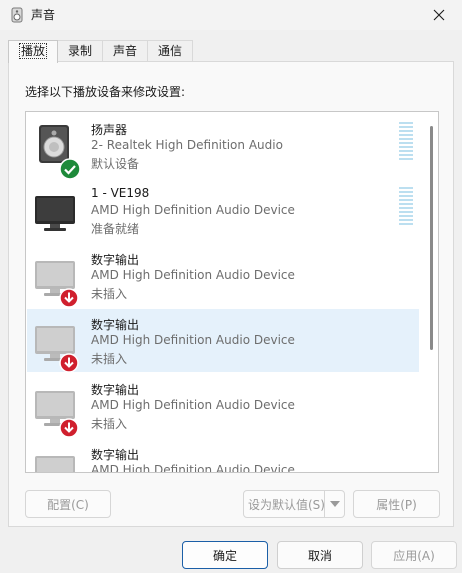  I want to click on device-status: 默认设备, so click(115, 164).